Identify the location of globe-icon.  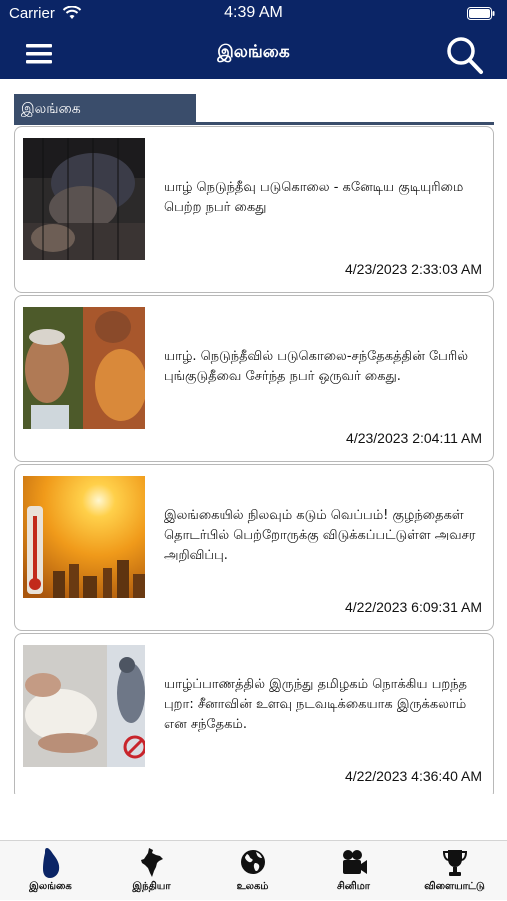
(253, 862).